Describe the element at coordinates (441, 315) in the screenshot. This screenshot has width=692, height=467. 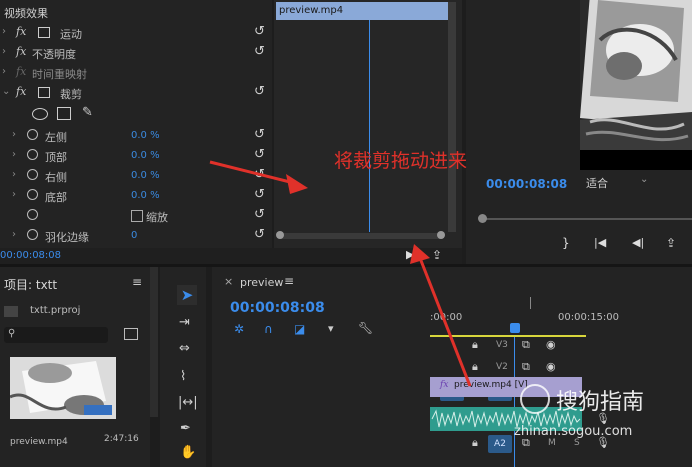
I see `arrow-from-clip` at that location.